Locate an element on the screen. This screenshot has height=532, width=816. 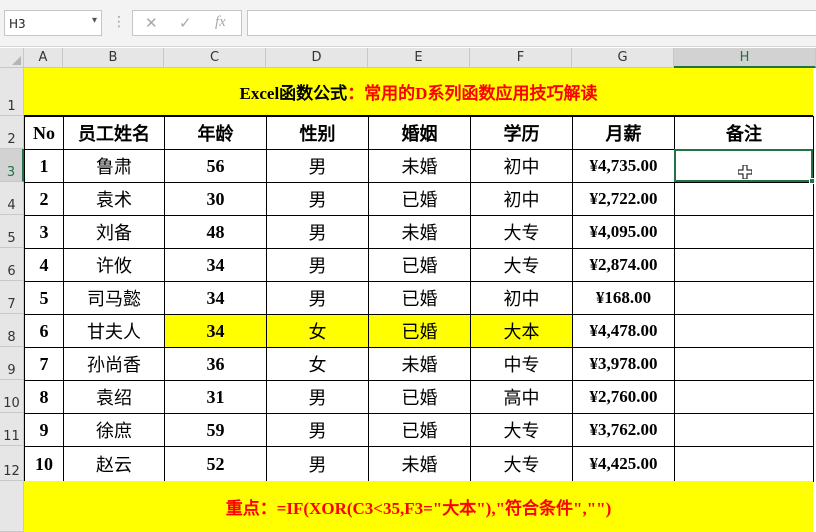
salary-cell: ¥4,095.00 is located at coordinates (623, 232).